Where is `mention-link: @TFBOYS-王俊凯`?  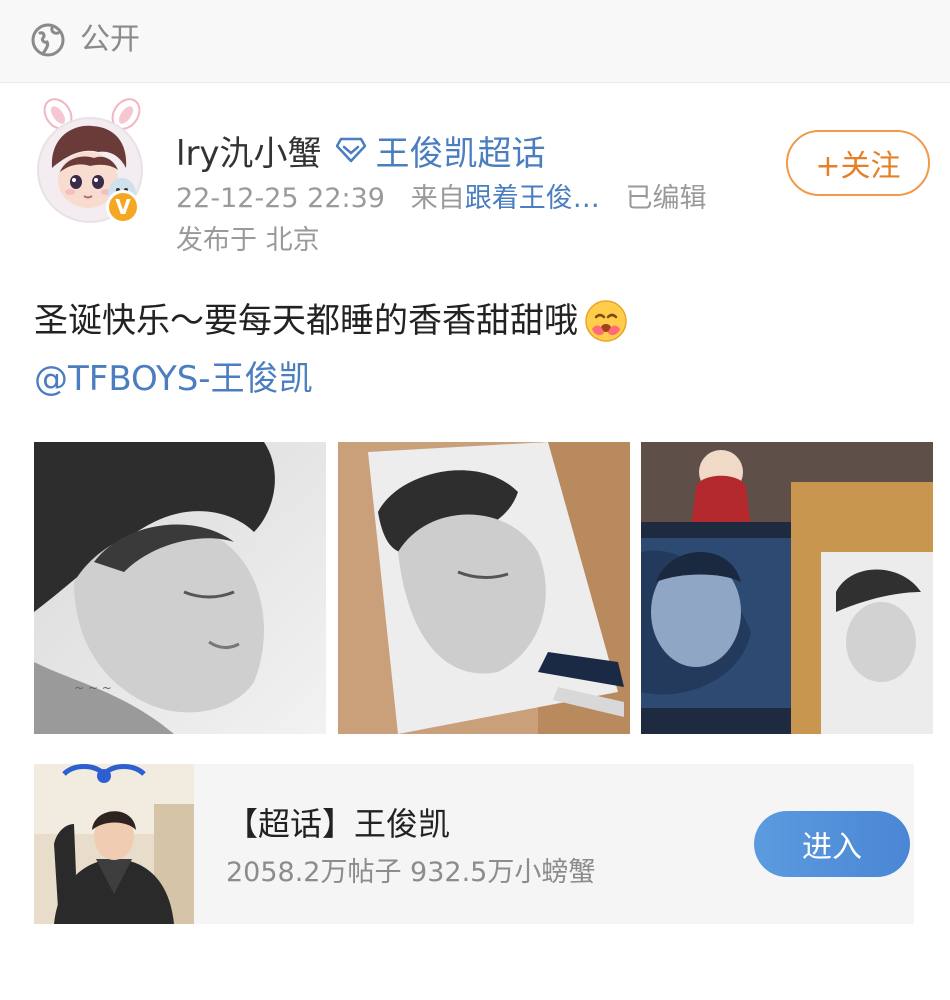
mention-link: @TFBOYS-王俊凯 is located at coordinates (173, 379).